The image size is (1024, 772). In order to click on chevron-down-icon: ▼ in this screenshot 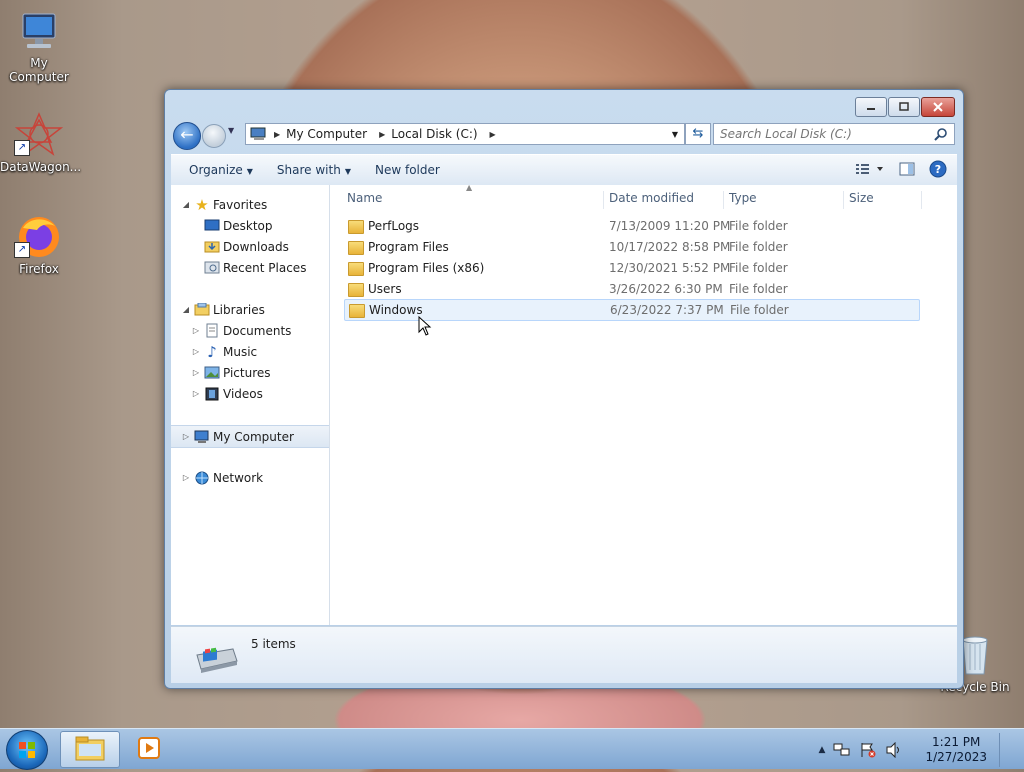, I will do `click(249, 171)`.